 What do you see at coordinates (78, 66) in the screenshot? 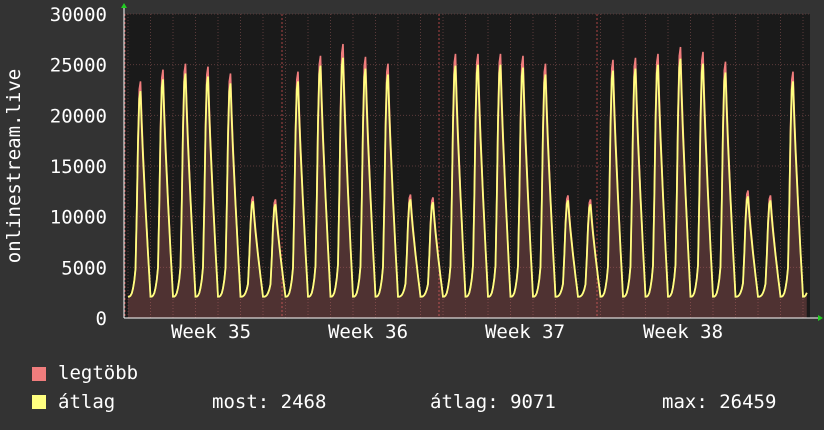
I see `y-tick-label: 25000` at bounding box center [78, 66].